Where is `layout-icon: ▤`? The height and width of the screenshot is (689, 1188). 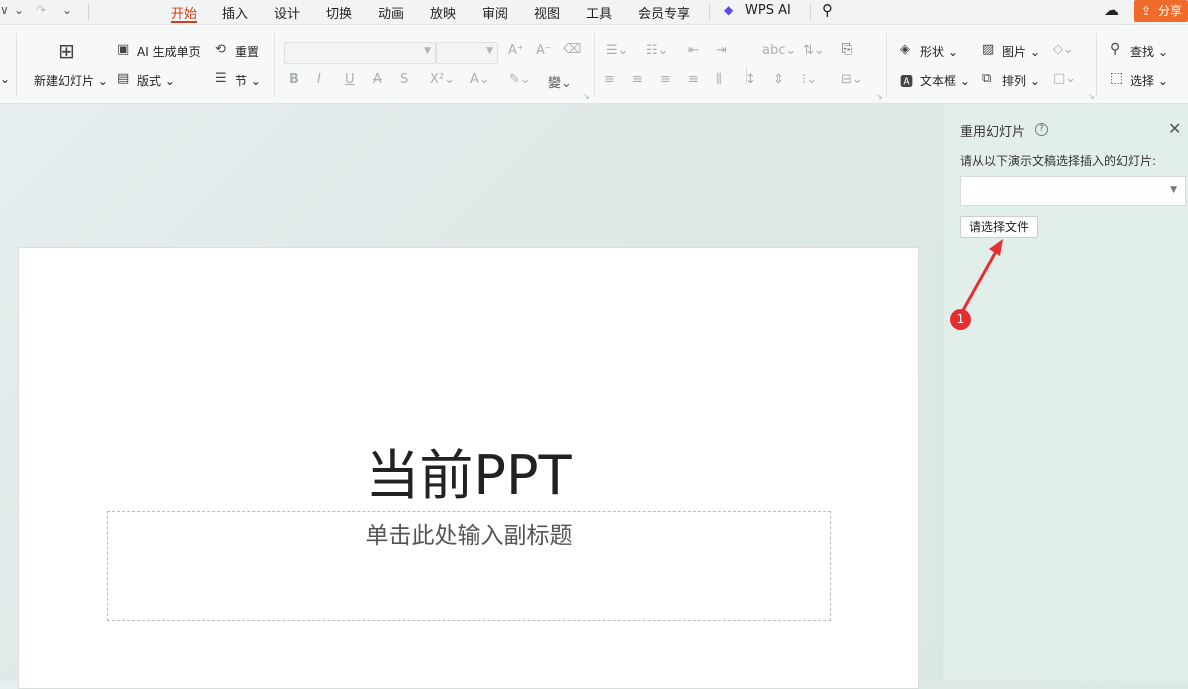 layout-icon: ▤ is located at coordinates (123, 78).